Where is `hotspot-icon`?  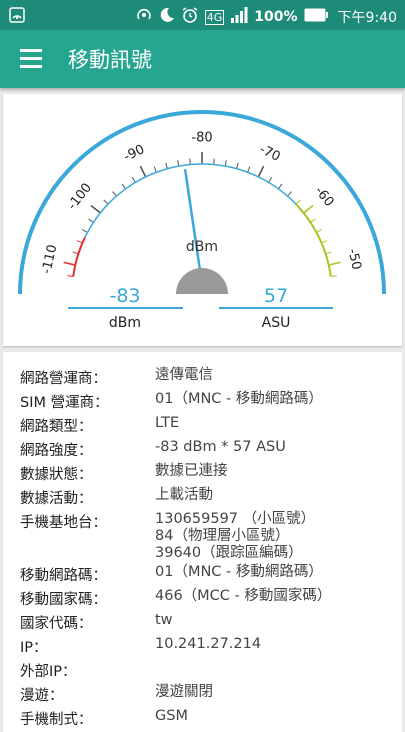
hotspot-icon is located at coordinates (144, 17).